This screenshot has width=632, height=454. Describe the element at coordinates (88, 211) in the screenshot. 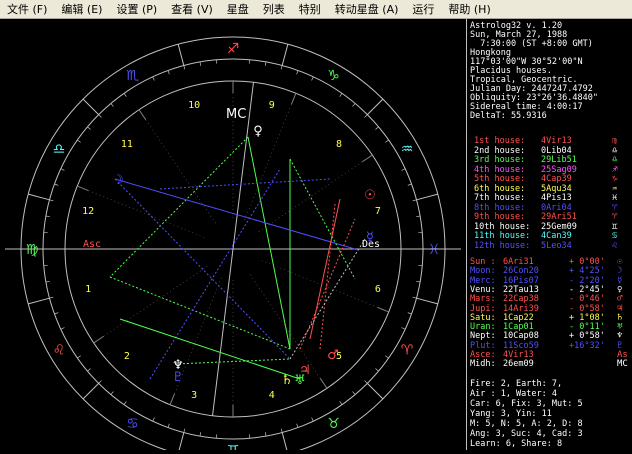

I see `house-number: 12` at that location.